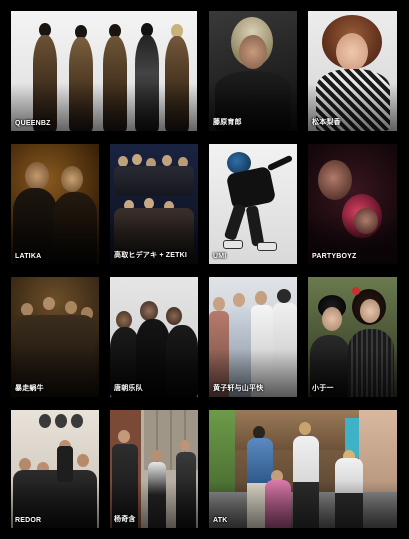  I want to click on artist-tile-latika: LATIKA, so click(55, 204).